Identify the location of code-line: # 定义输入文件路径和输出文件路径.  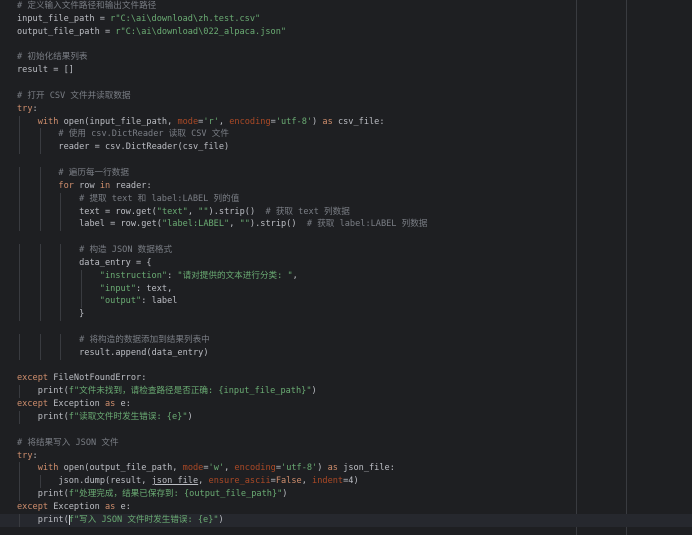
(346, 6).